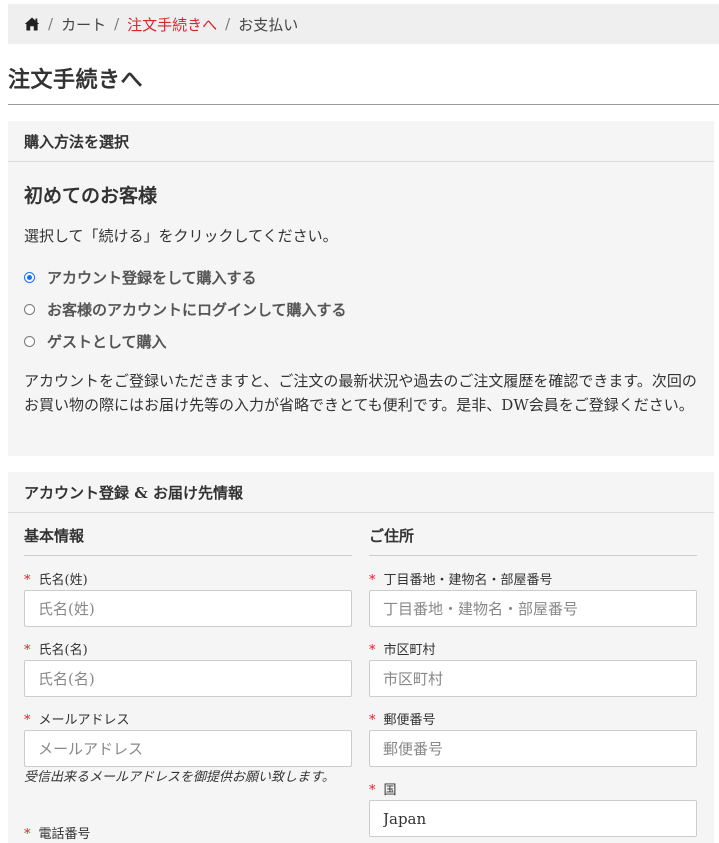 Image resolution: width=719 pixels, height=843 pixels. I want to click on option-login-and-buy: お客様のアカウントにログインして購入する, so click(185, 309).